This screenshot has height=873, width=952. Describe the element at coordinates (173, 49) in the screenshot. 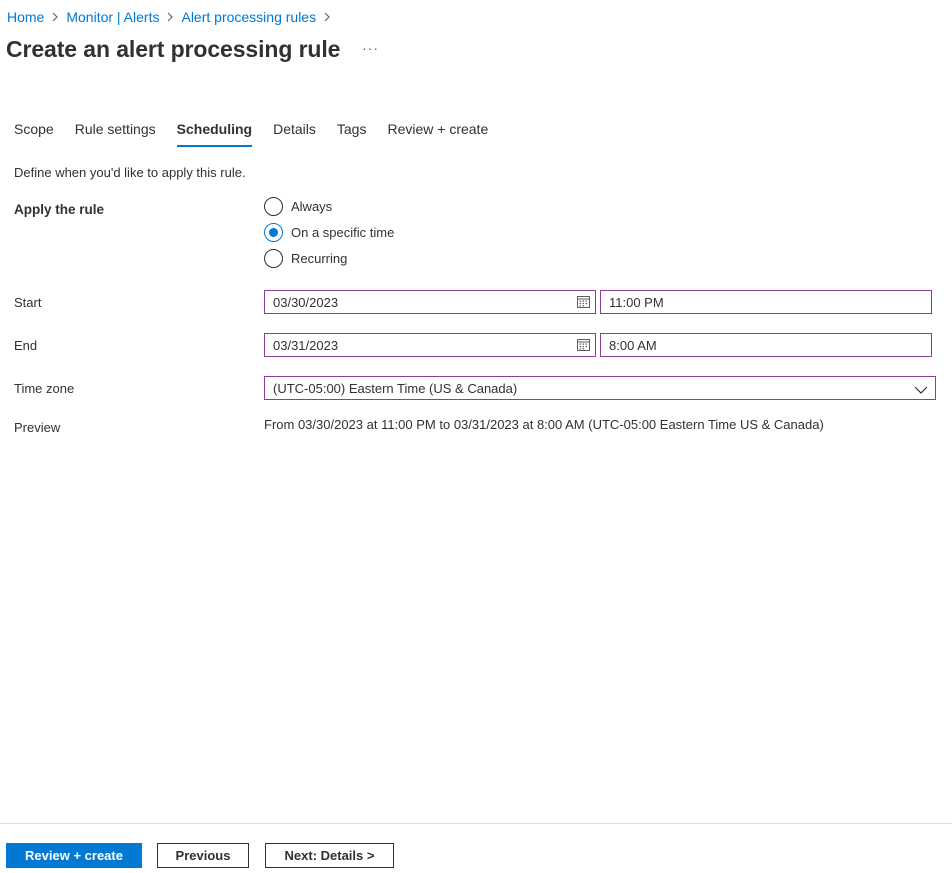

I see `page-title: Create an alert processing rule` at that location.